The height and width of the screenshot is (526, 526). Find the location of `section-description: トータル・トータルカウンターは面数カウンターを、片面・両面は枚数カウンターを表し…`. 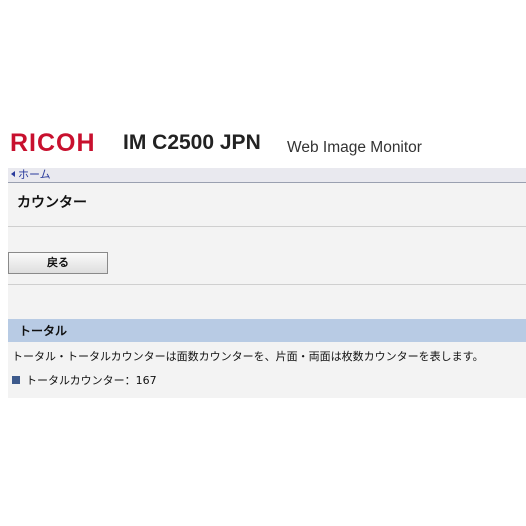

section-description: トータル・トータルカウンターは面数カウンターを、片面・両面は枚数カウンターを表し… is located at coordinates (248, 356).